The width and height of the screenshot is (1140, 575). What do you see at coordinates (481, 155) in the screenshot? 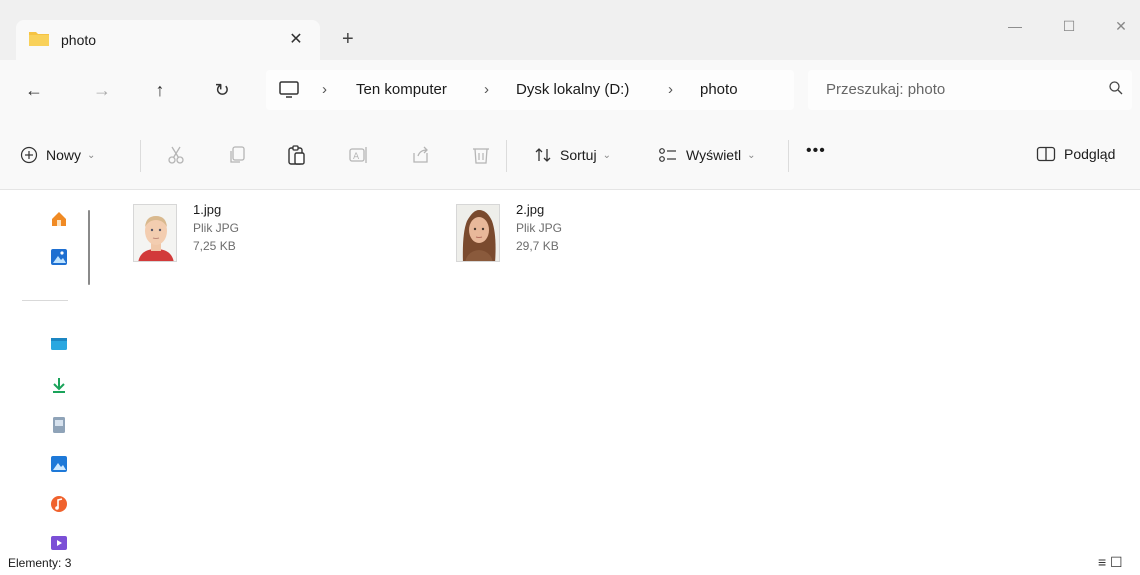
I see `trash-icon` at bounding box center [481, 155].